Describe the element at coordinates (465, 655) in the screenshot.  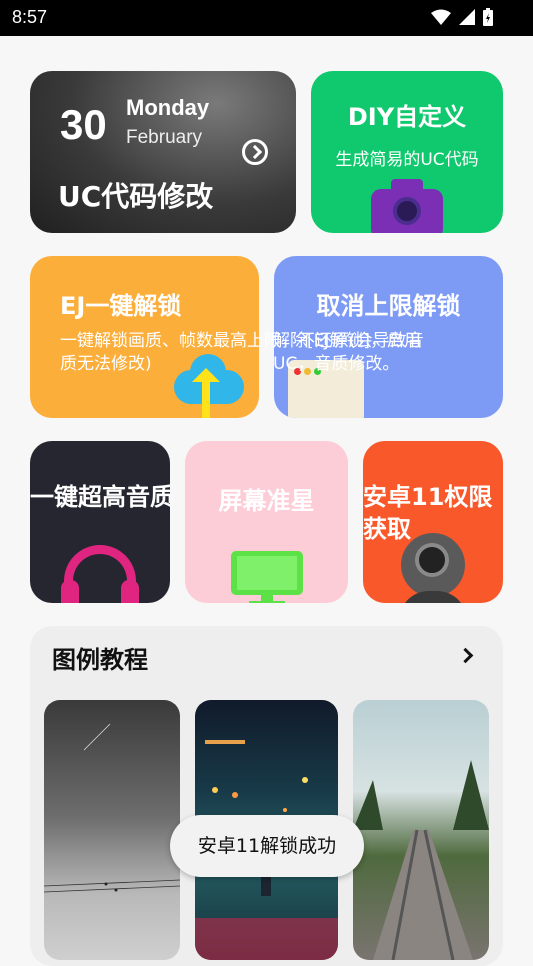
I see `chevron-right-icon` at that location.